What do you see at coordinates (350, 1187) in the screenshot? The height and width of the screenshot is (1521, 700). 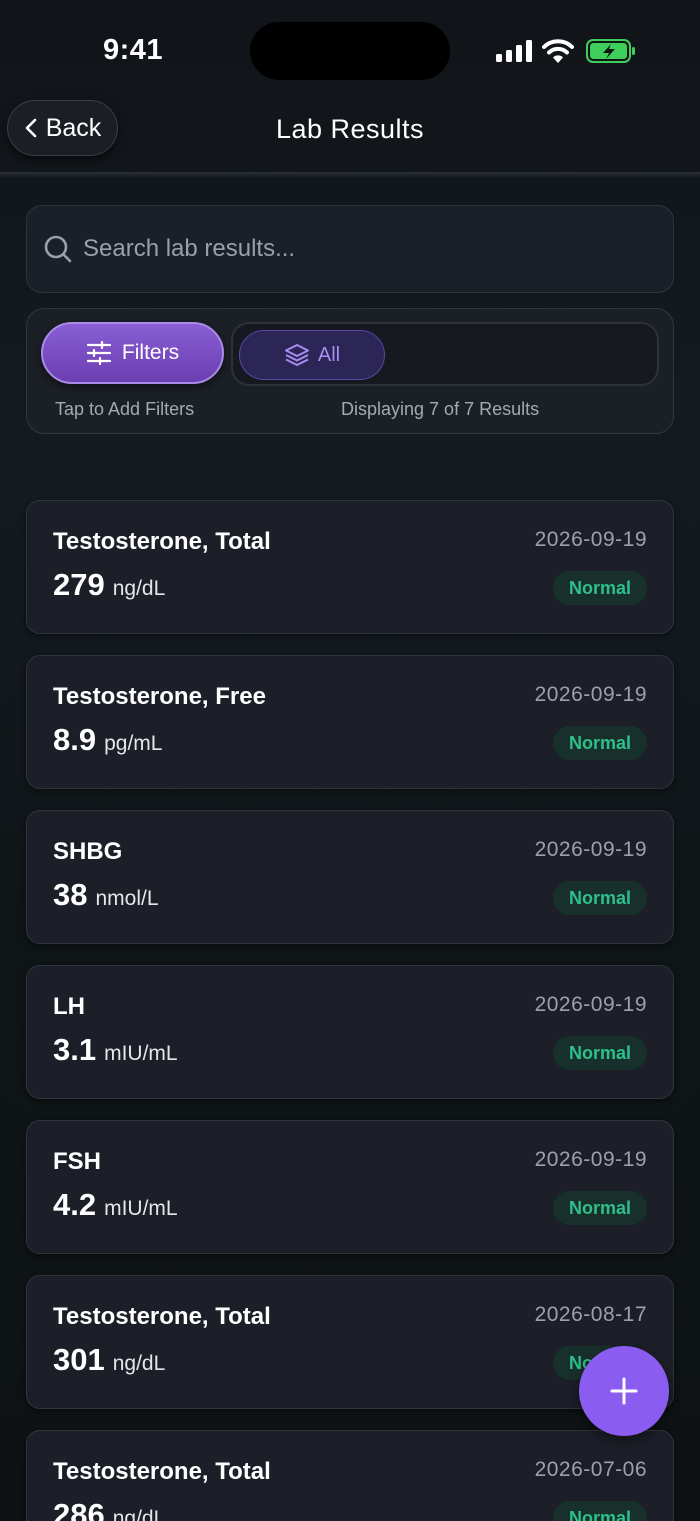 I see `result-card: FSH 2026-09-19 4.2 mIU/mL Normal` at bounding box center [350, 1187].